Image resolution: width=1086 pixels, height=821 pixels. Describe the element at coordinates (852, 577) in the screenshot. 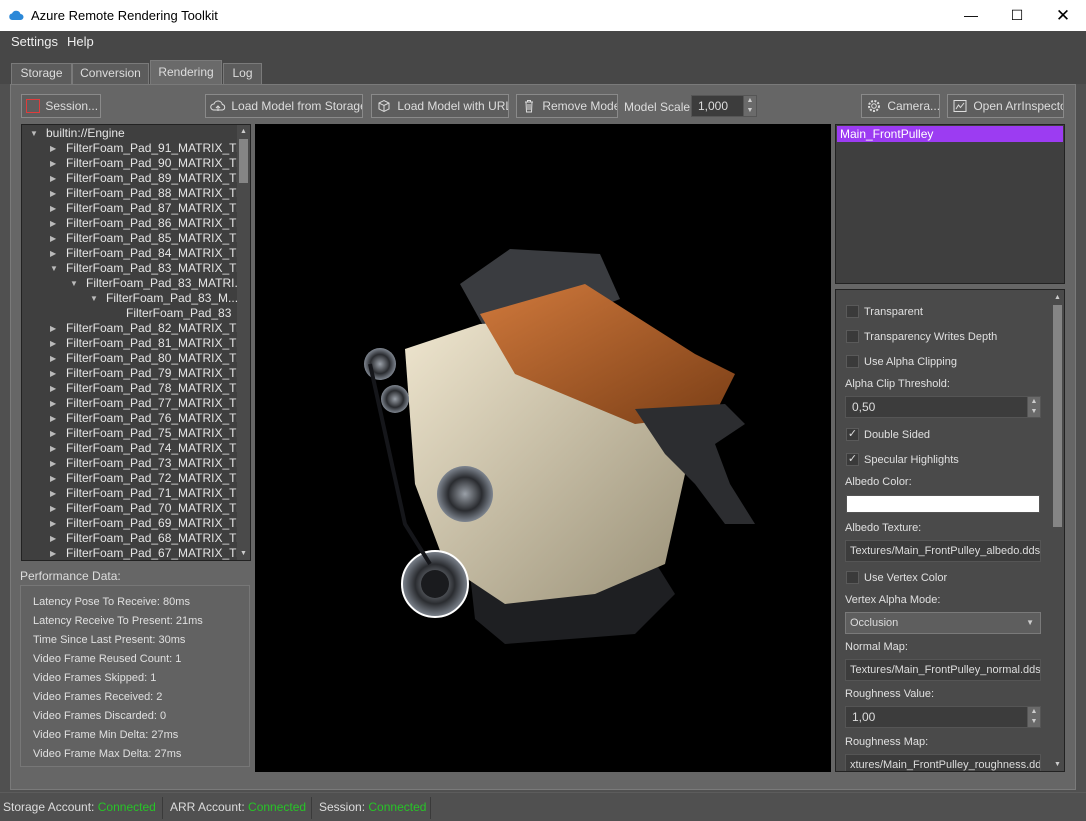

I see `use-vertex-color-checkbox-box` at that location.